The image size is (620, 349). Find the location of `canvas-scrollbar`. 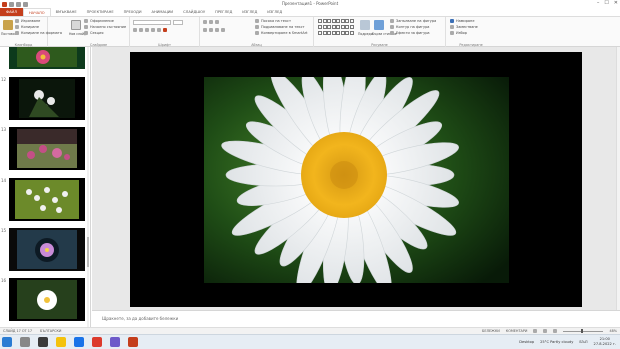

canvas-scrollbar is located at coordinates (618, 178).